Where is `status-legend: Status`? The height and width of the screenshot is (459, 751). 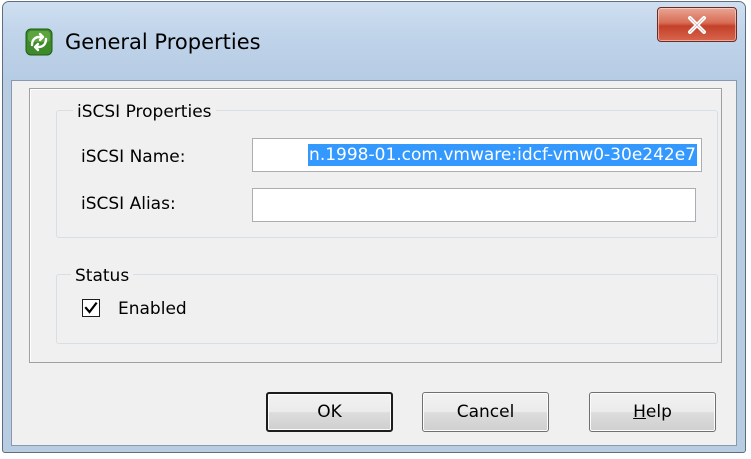 status-legend: Status is located at coordinates (102, 276).